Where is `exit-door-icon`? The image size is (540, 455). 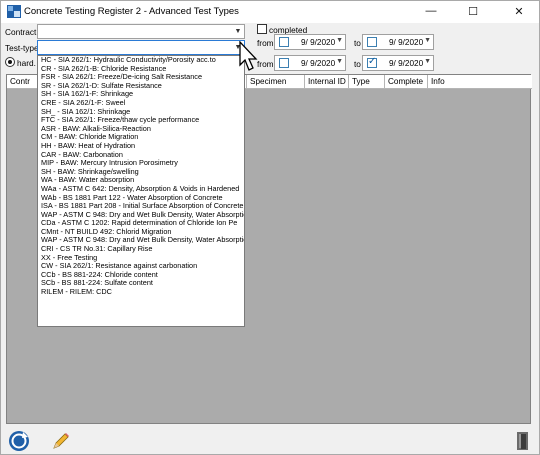 exit-door-icon is located at coordinates (523, 441).